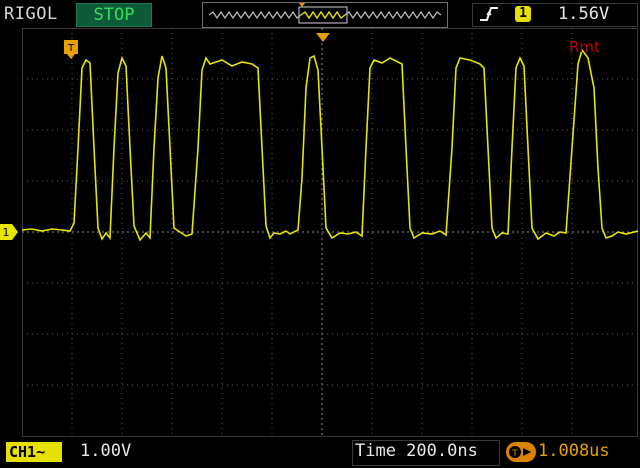  I want to click on trigger-memory-marker, so click(302, 5).